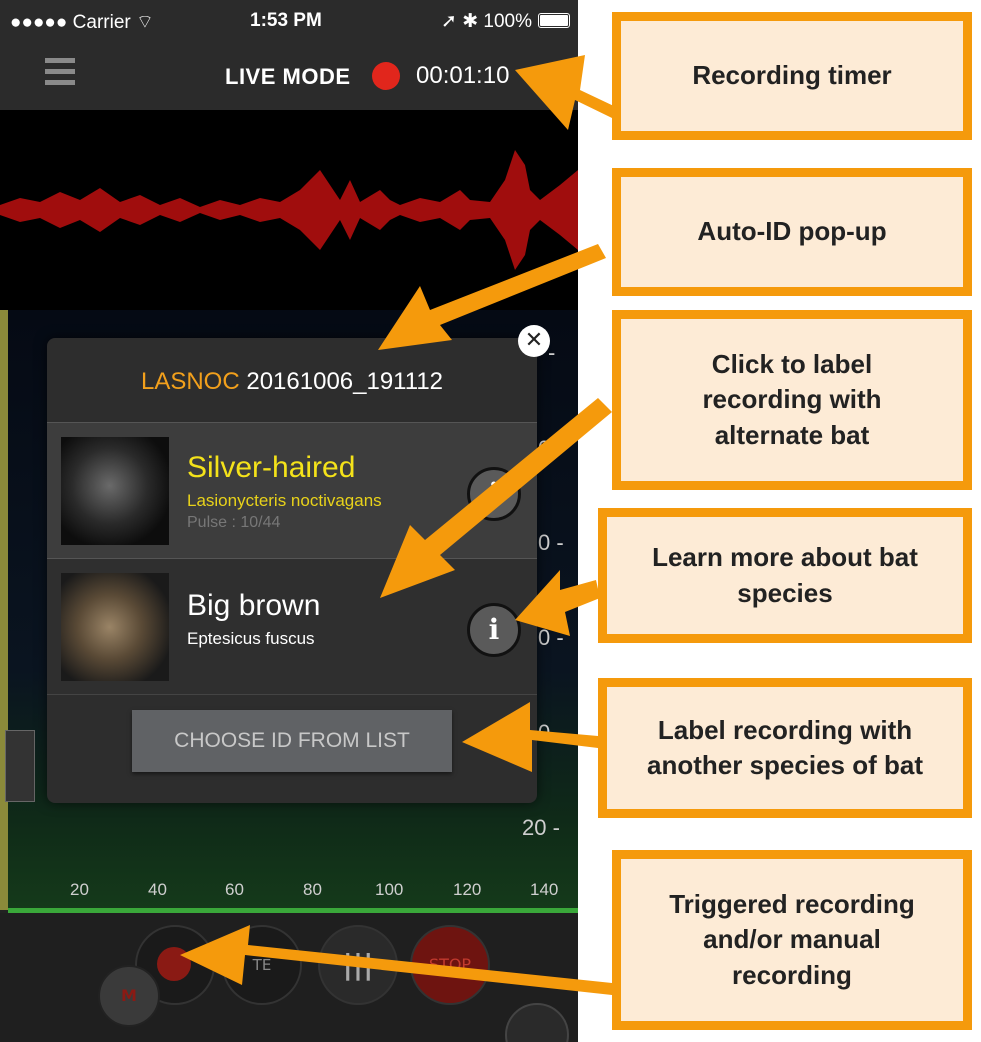 Image resolution: width=981 pixels, height=1042 pixels. What do you see at coordinates (492, 297) in the screenshot?
I see `arrow-popup` at bounding box center [492, 297].